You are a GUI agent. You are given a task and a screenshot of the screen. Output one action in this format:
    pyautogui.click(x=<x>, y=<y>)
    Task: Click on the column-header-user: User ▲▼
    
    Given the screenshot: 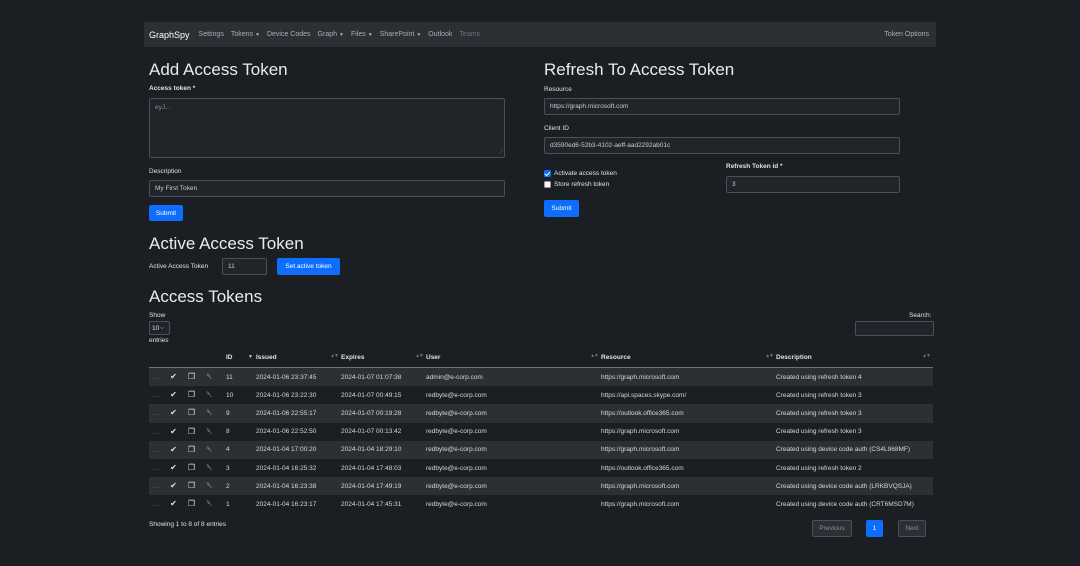 What is the action you would take?
    pyautogui.click(x=513, y=357)
    